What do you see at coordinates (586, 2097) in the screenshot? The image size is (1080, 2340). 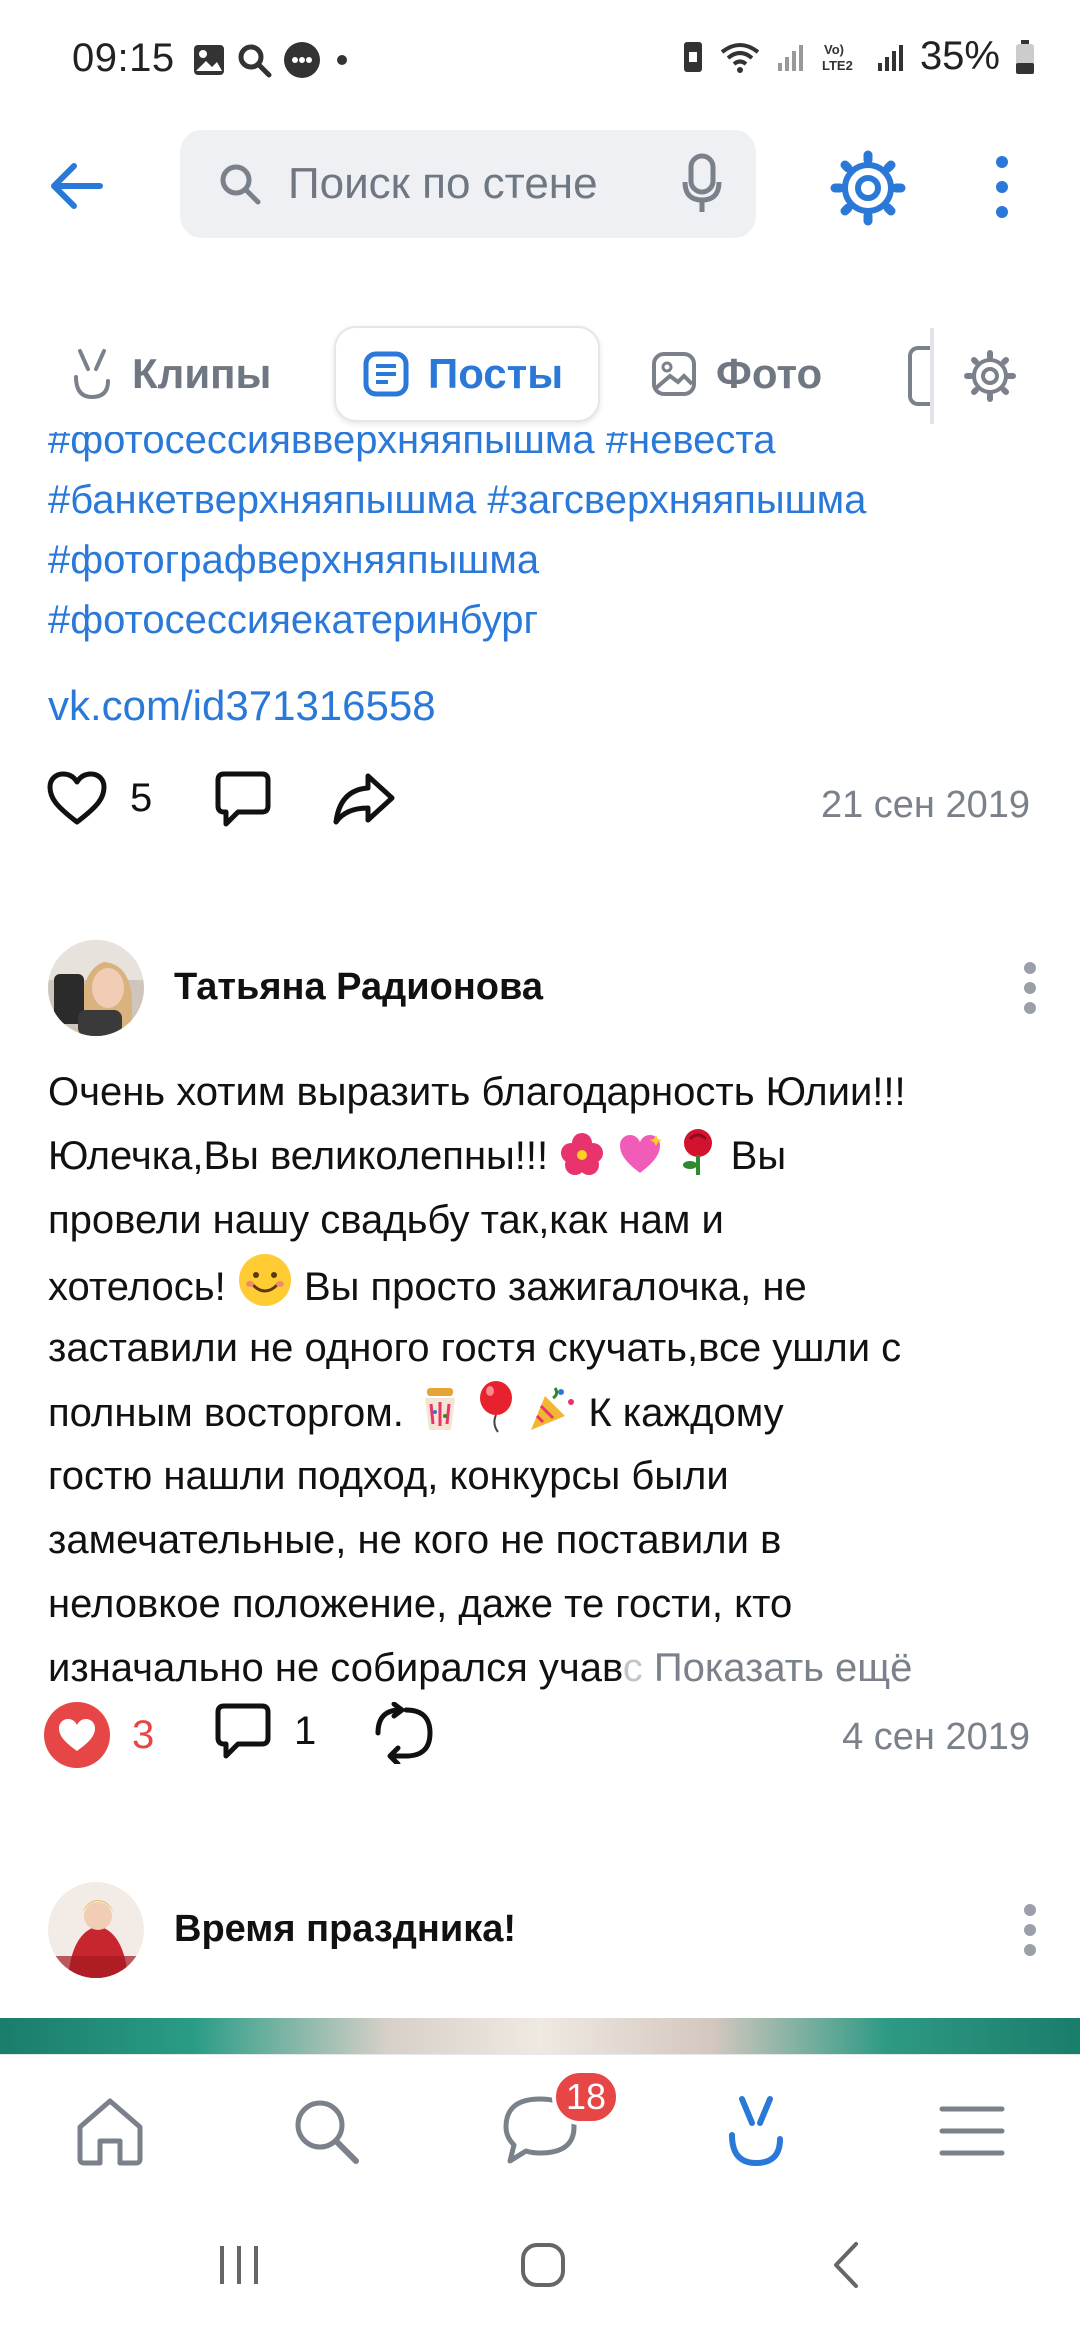 I see `messages-badge: 18` at bounding box center [586, 2097].